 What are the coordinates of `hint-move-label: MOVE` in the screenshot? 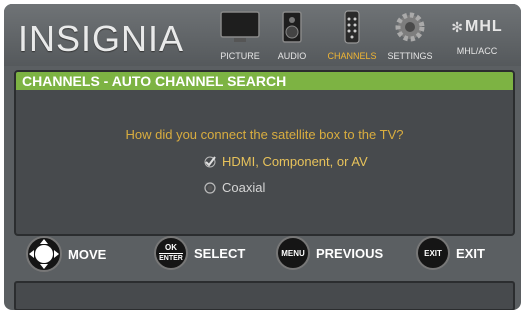 It's located at (87, 254).